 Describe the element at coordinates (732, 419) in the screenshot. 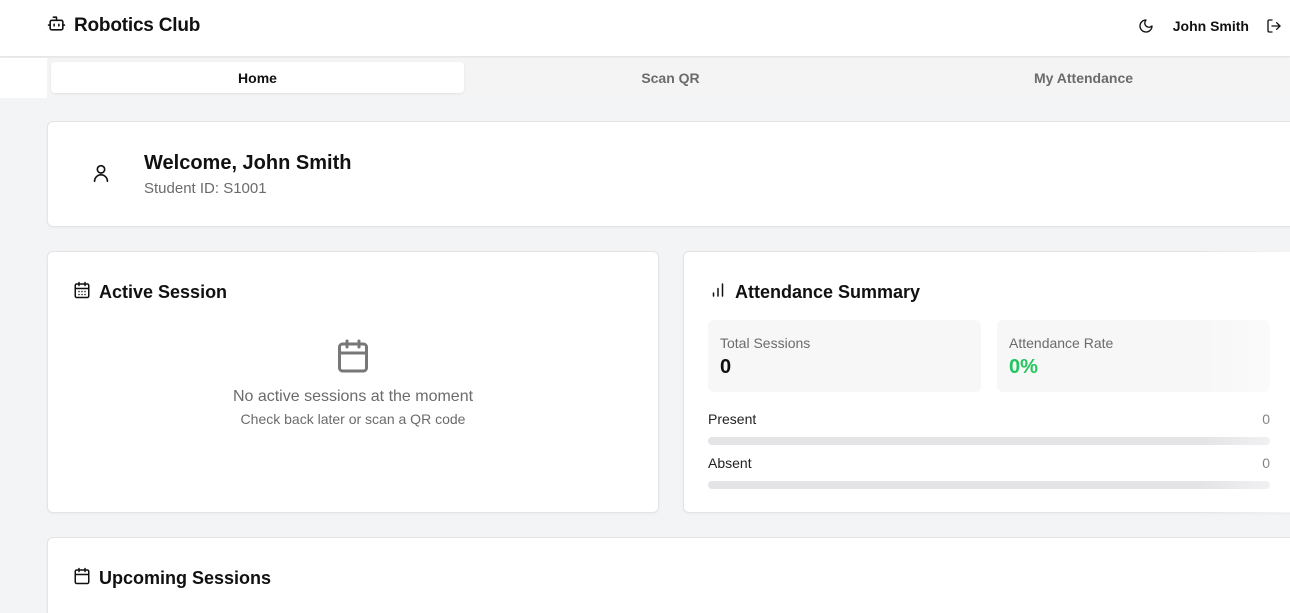

I see `present-label: Present` at that location.